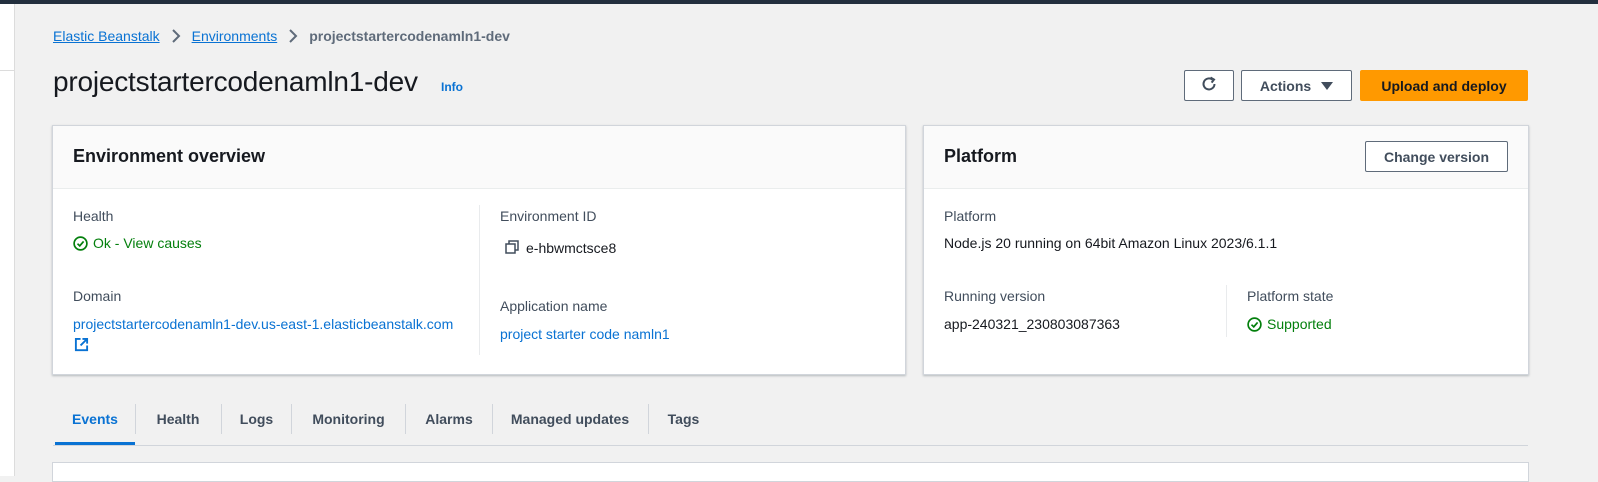  Describe the element at coordinates (348, 419) in the screenshot. I see `tab-monitoring: Monitoring` at that location.